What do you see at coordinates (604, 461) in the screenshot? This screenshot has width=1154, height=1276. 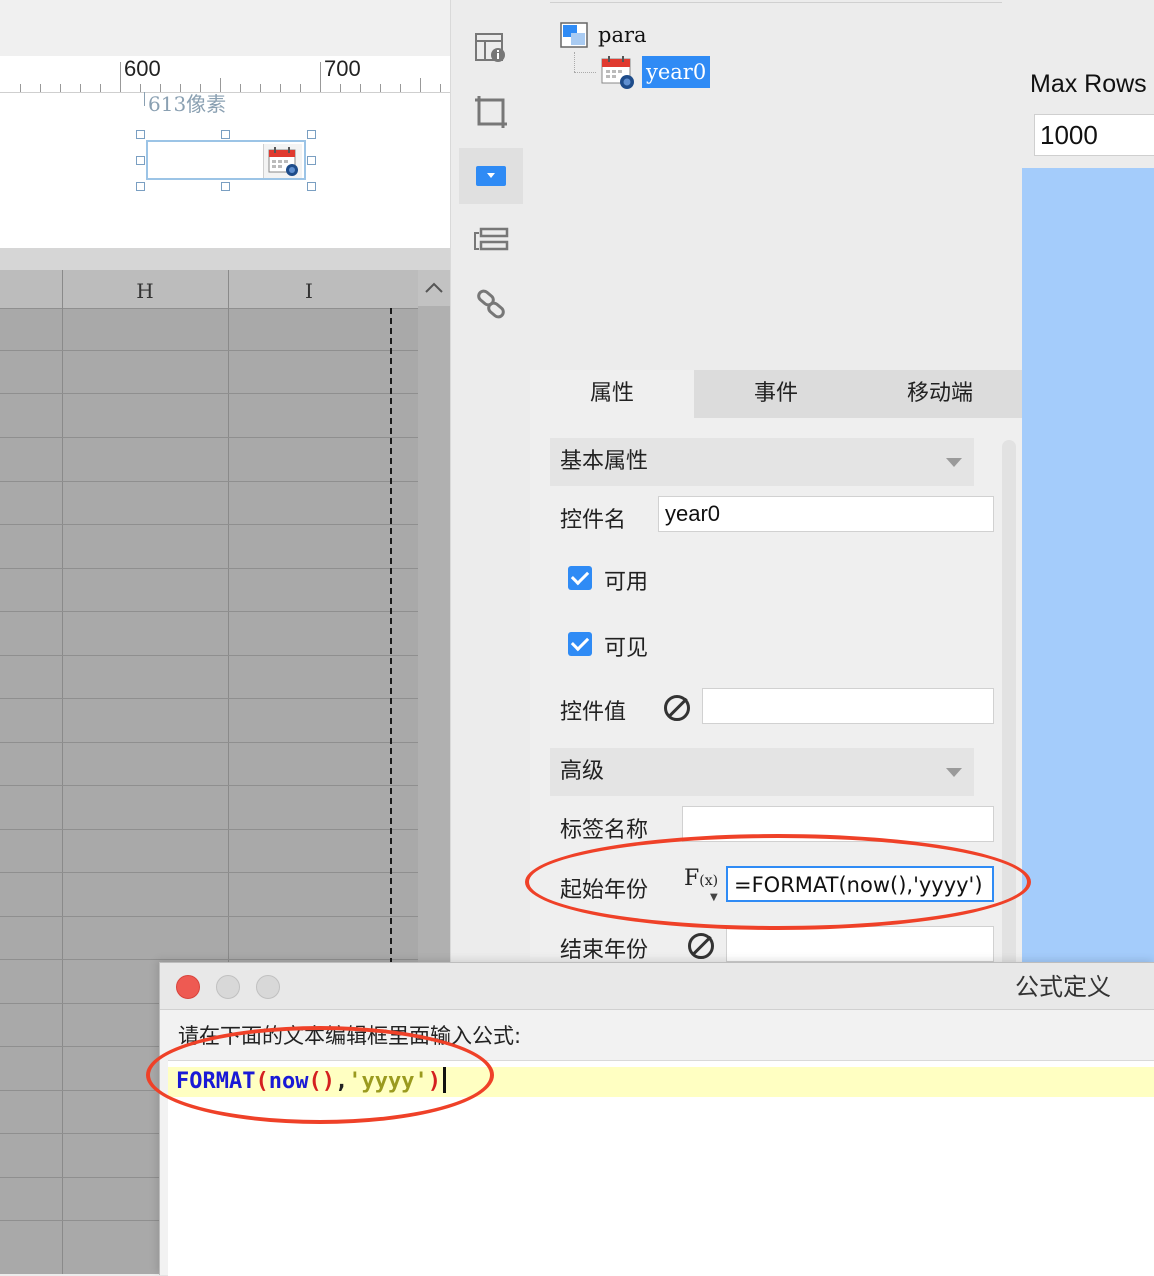 I see `section-basic-title: 基本属性` at bounding box center [604, 461].